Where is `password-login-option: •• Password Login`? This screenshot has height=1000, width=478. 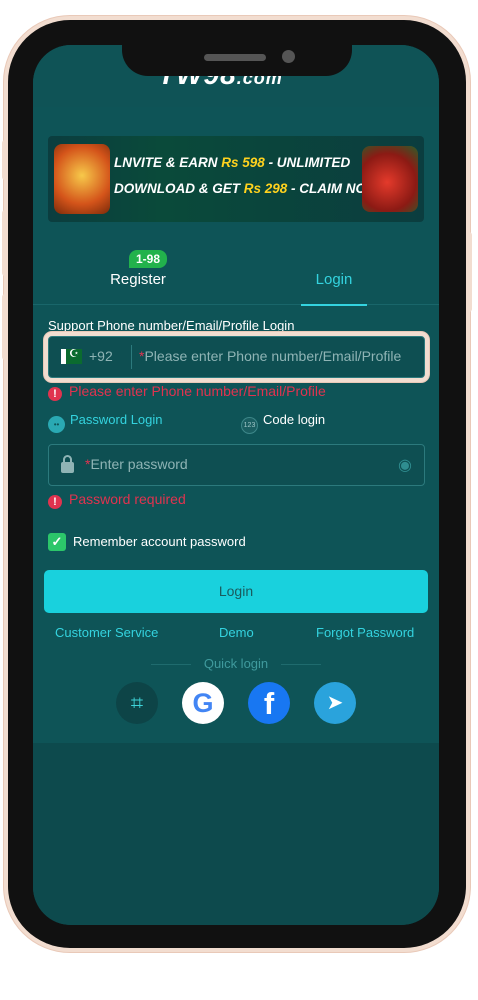
password-login-option: •• Password Login is located at coordinates (105, 422).